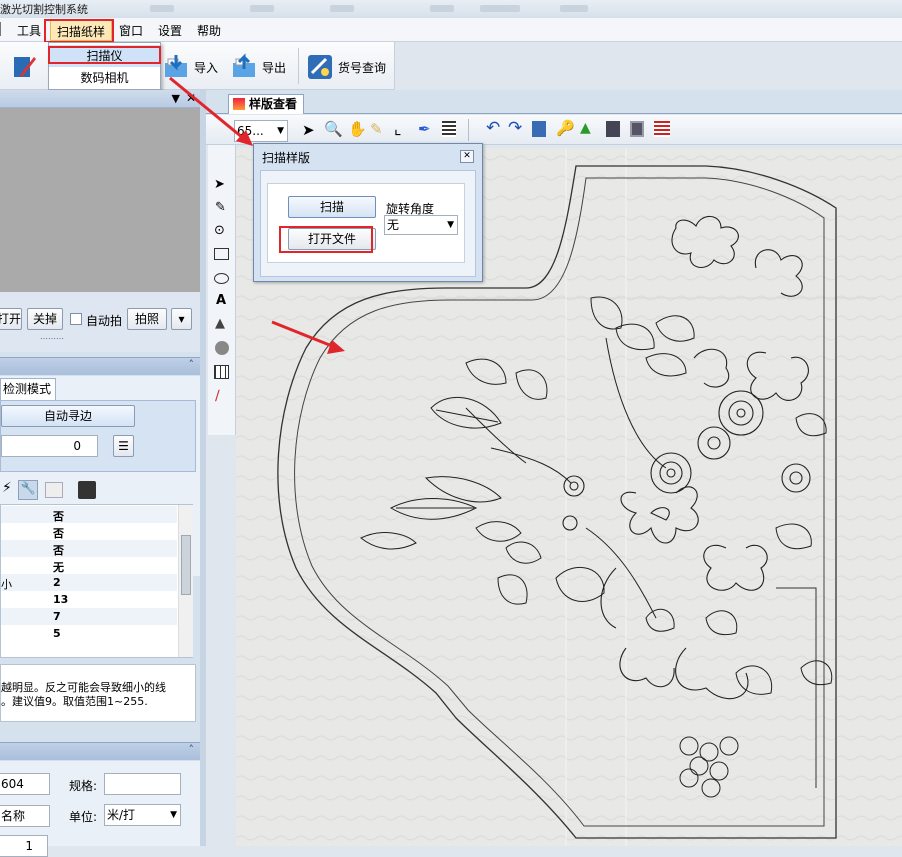 The image size is (902, 857). I want to click on toolbar-separator, so click(468, 130).